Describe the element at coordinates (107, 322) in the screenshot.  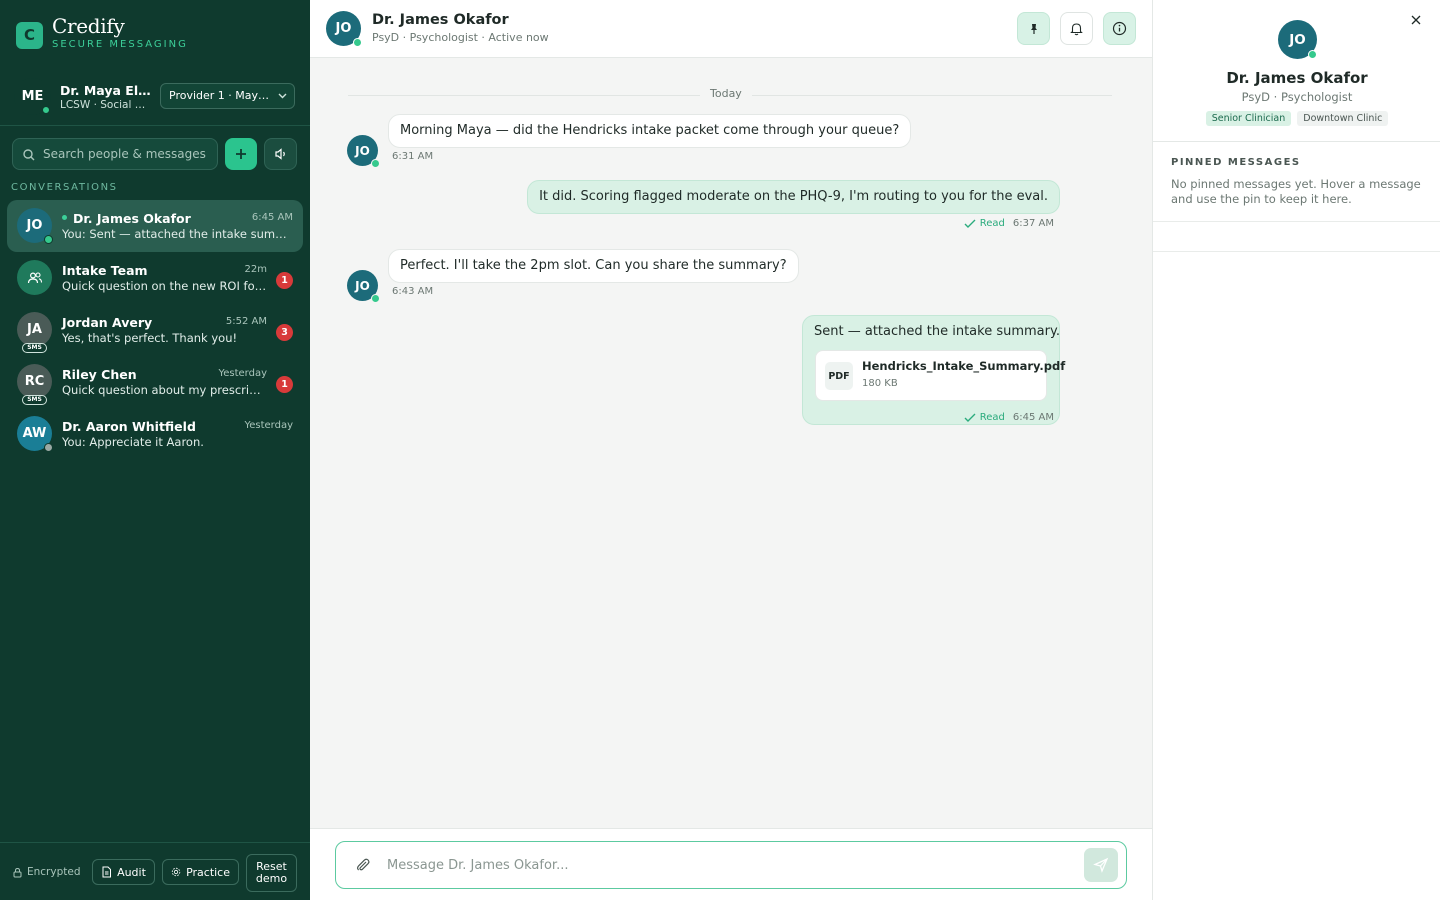
I see `conversation-name: Jordan Avery` at that location.